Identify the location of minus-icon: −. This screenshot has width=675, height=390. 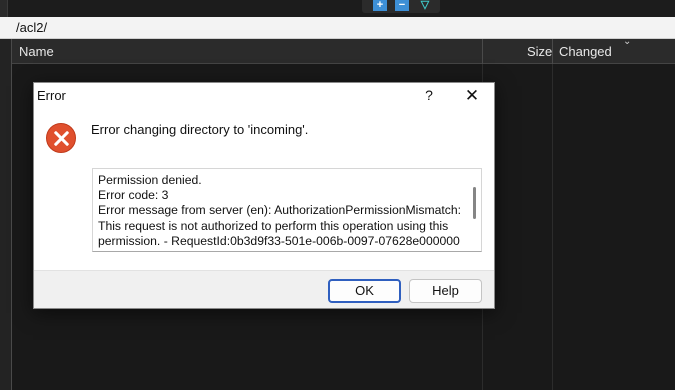
(402, 5).